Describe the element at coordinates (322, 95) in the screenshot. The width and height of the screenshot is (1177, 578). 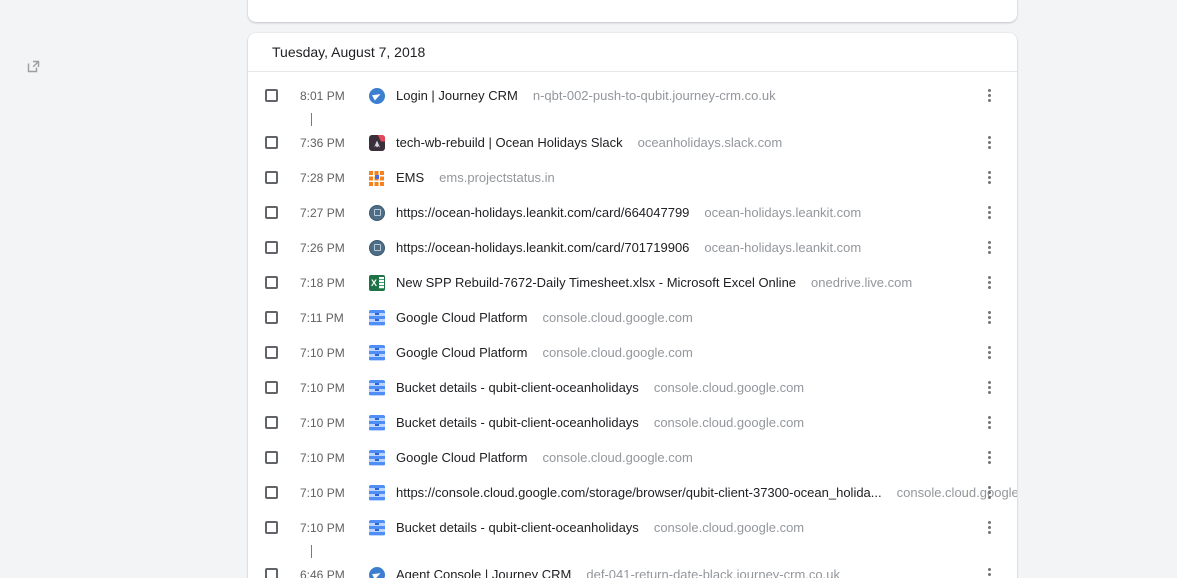
I see `visit-time: 8:01 PM` at that location.